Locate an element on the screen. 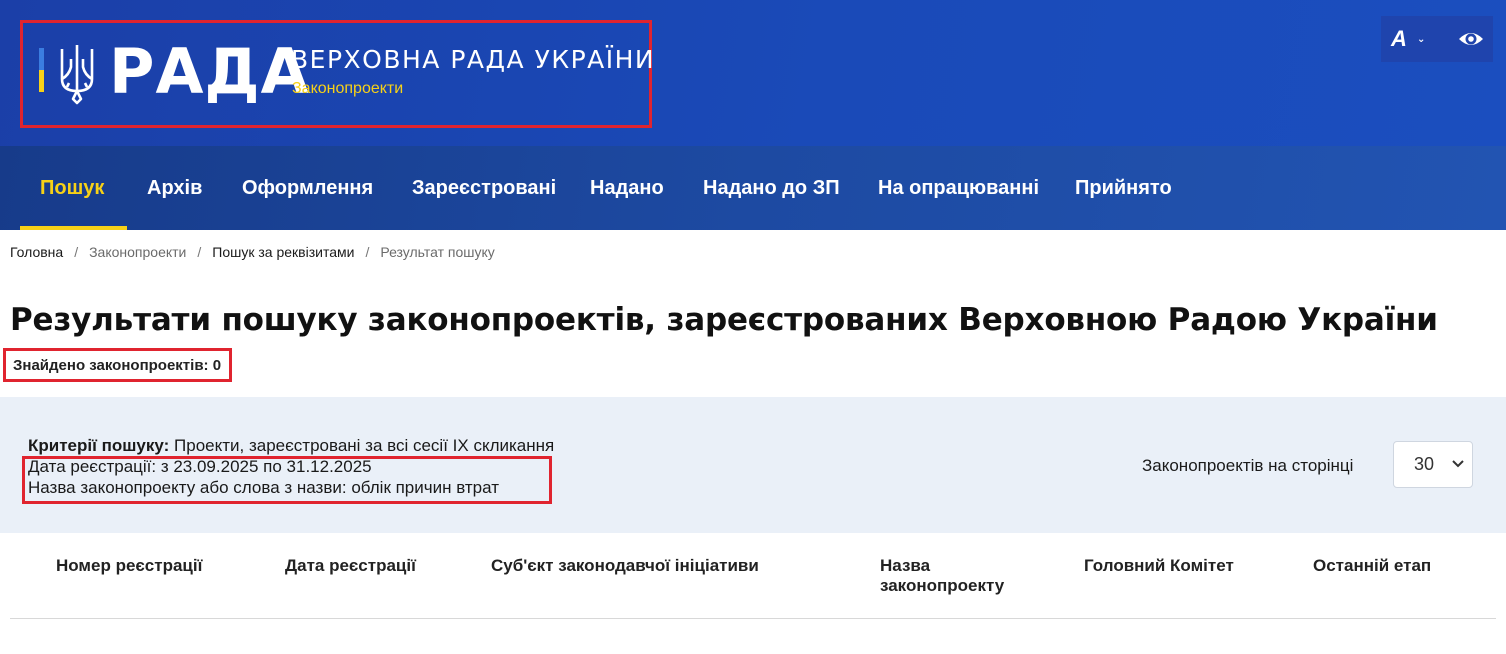  column-header-main-committee: Головний Комітет is located at coordinates (1159, 566).